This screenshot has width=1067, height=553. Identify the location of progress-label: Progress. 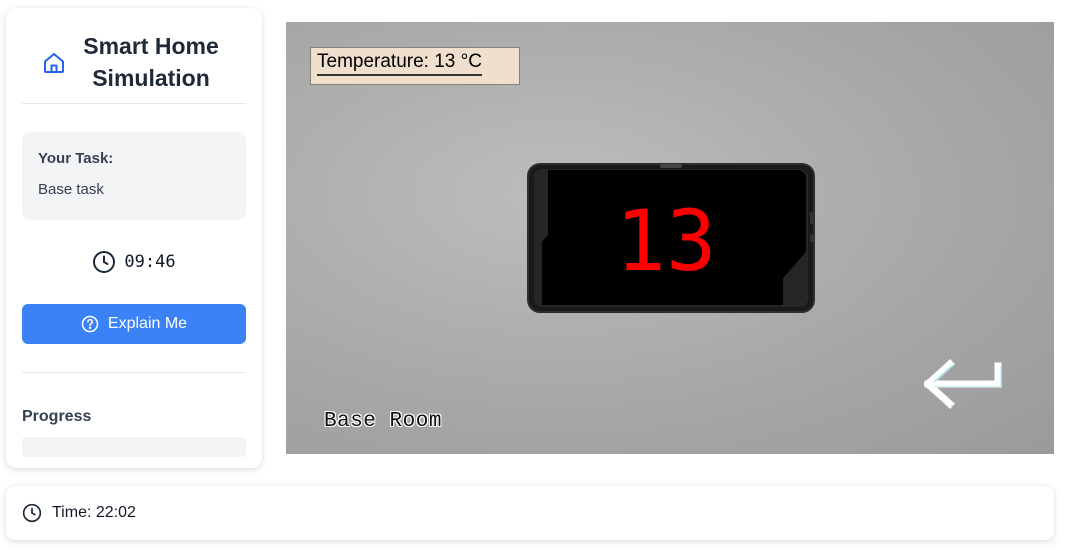
(57, 416).